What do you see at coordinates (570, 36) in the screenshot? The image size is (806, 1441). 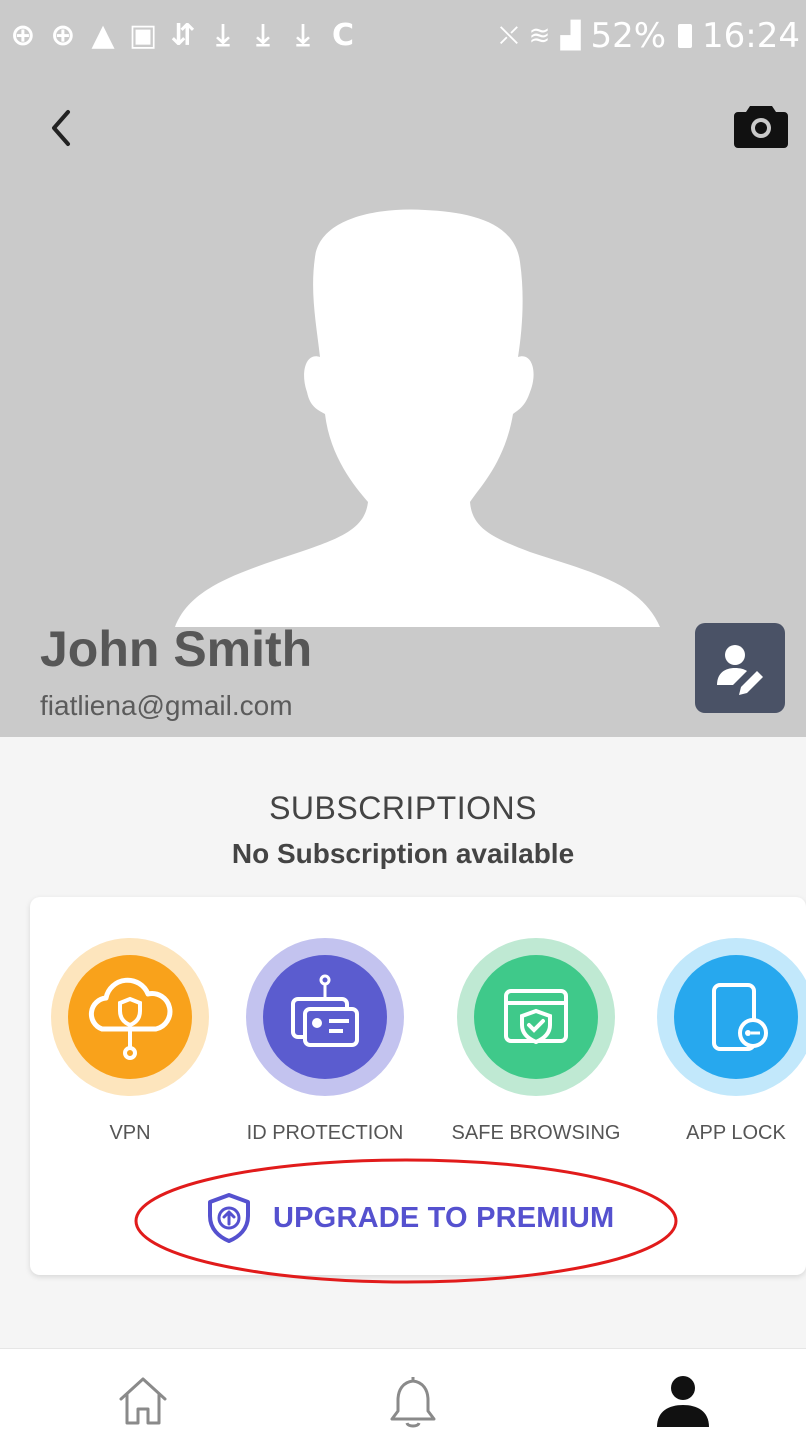 I see `signal-icon: ▟` at bounding box center [570, 36].